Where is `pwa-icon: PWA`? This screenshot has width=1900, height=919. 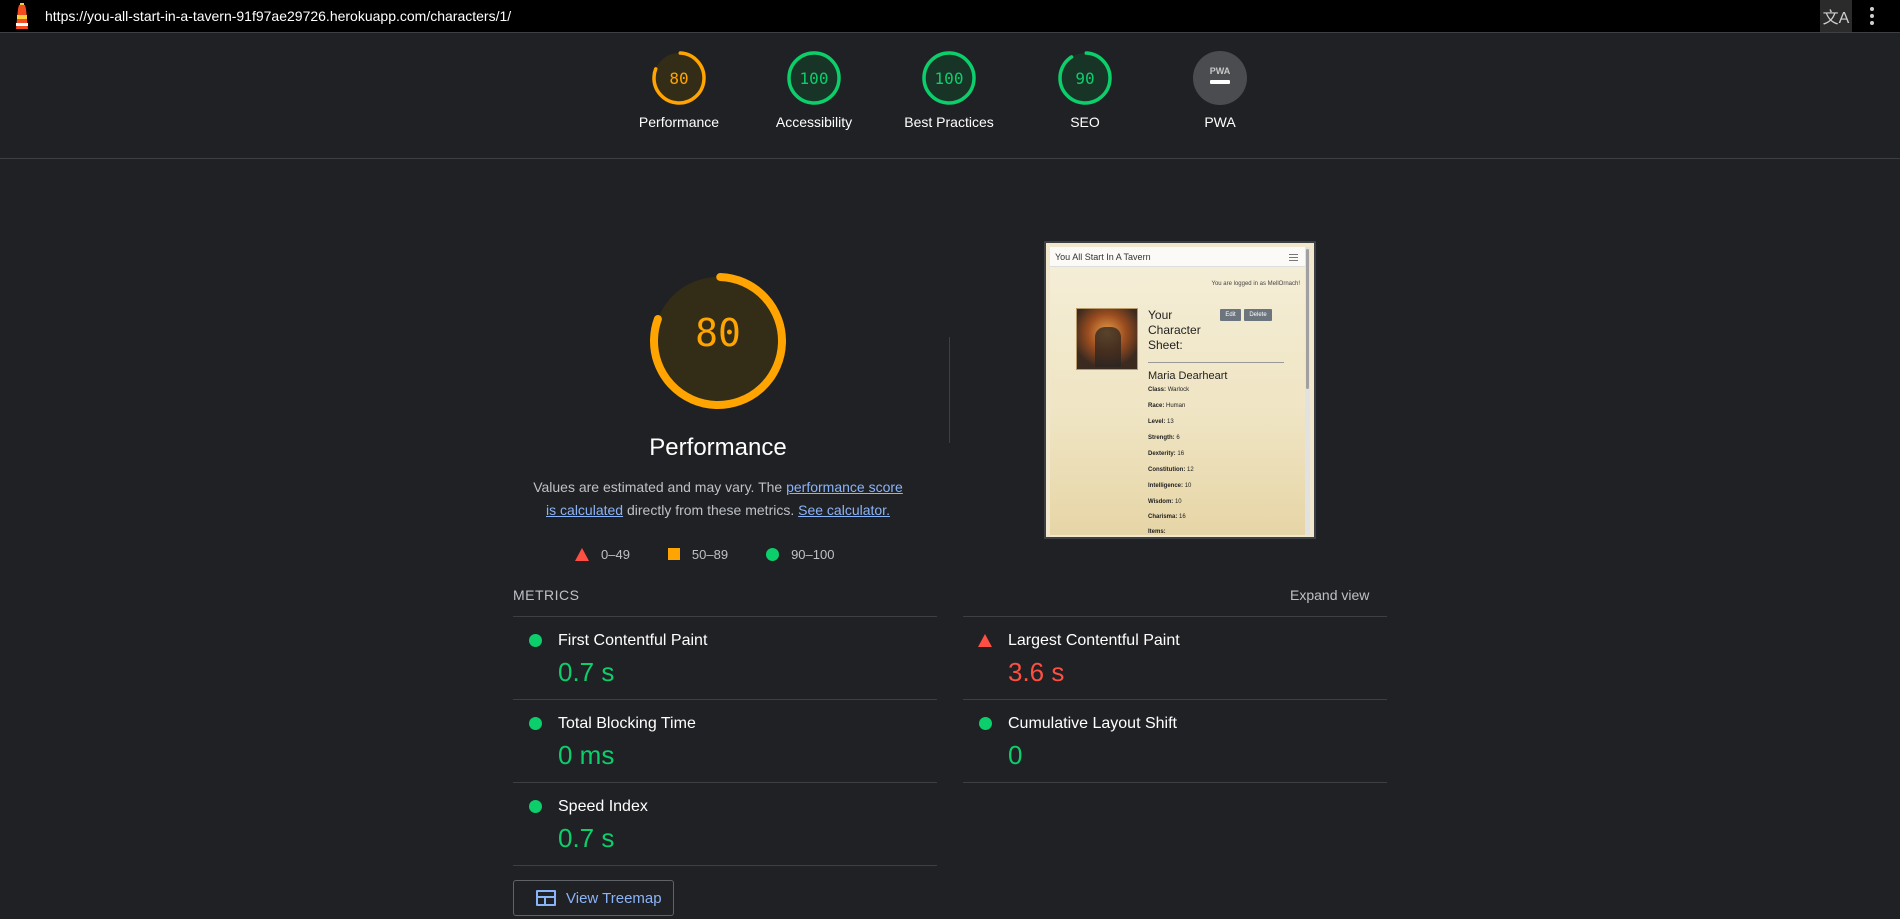
pwa-icon: PWA is located at coordinates (1220, 78).